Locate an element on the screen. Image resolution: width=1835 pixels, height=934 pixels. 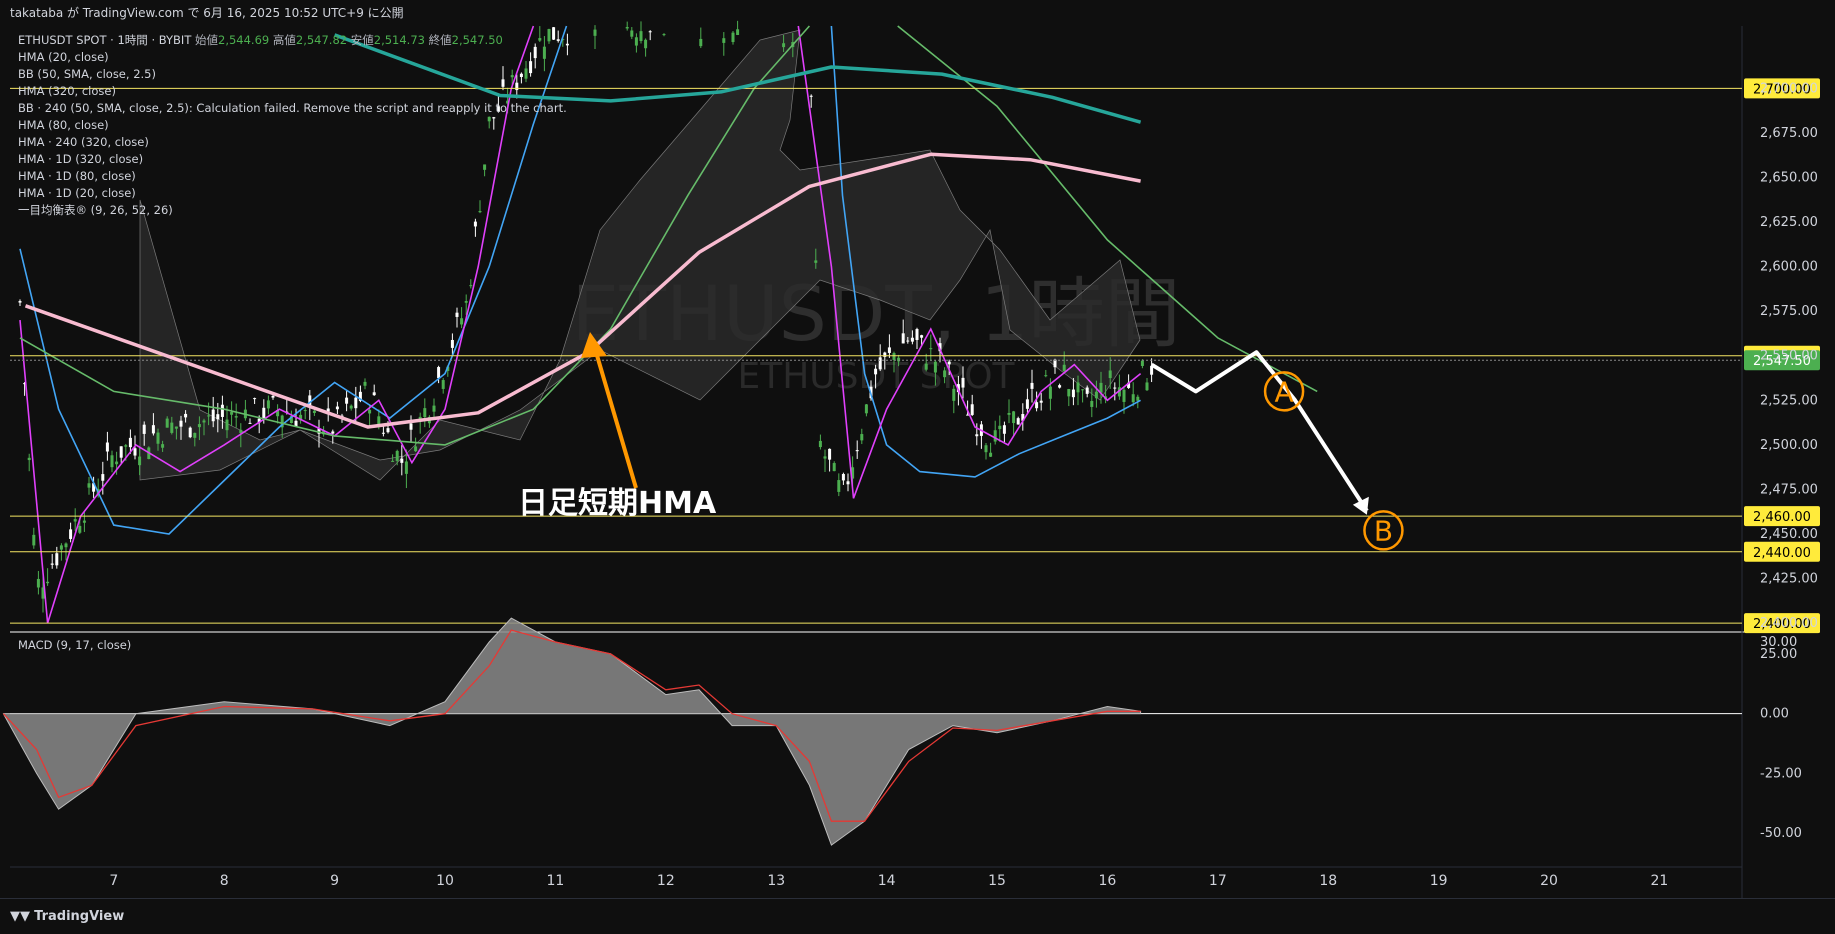
time-tick-label: 10 is located at coordinates (445, 881).